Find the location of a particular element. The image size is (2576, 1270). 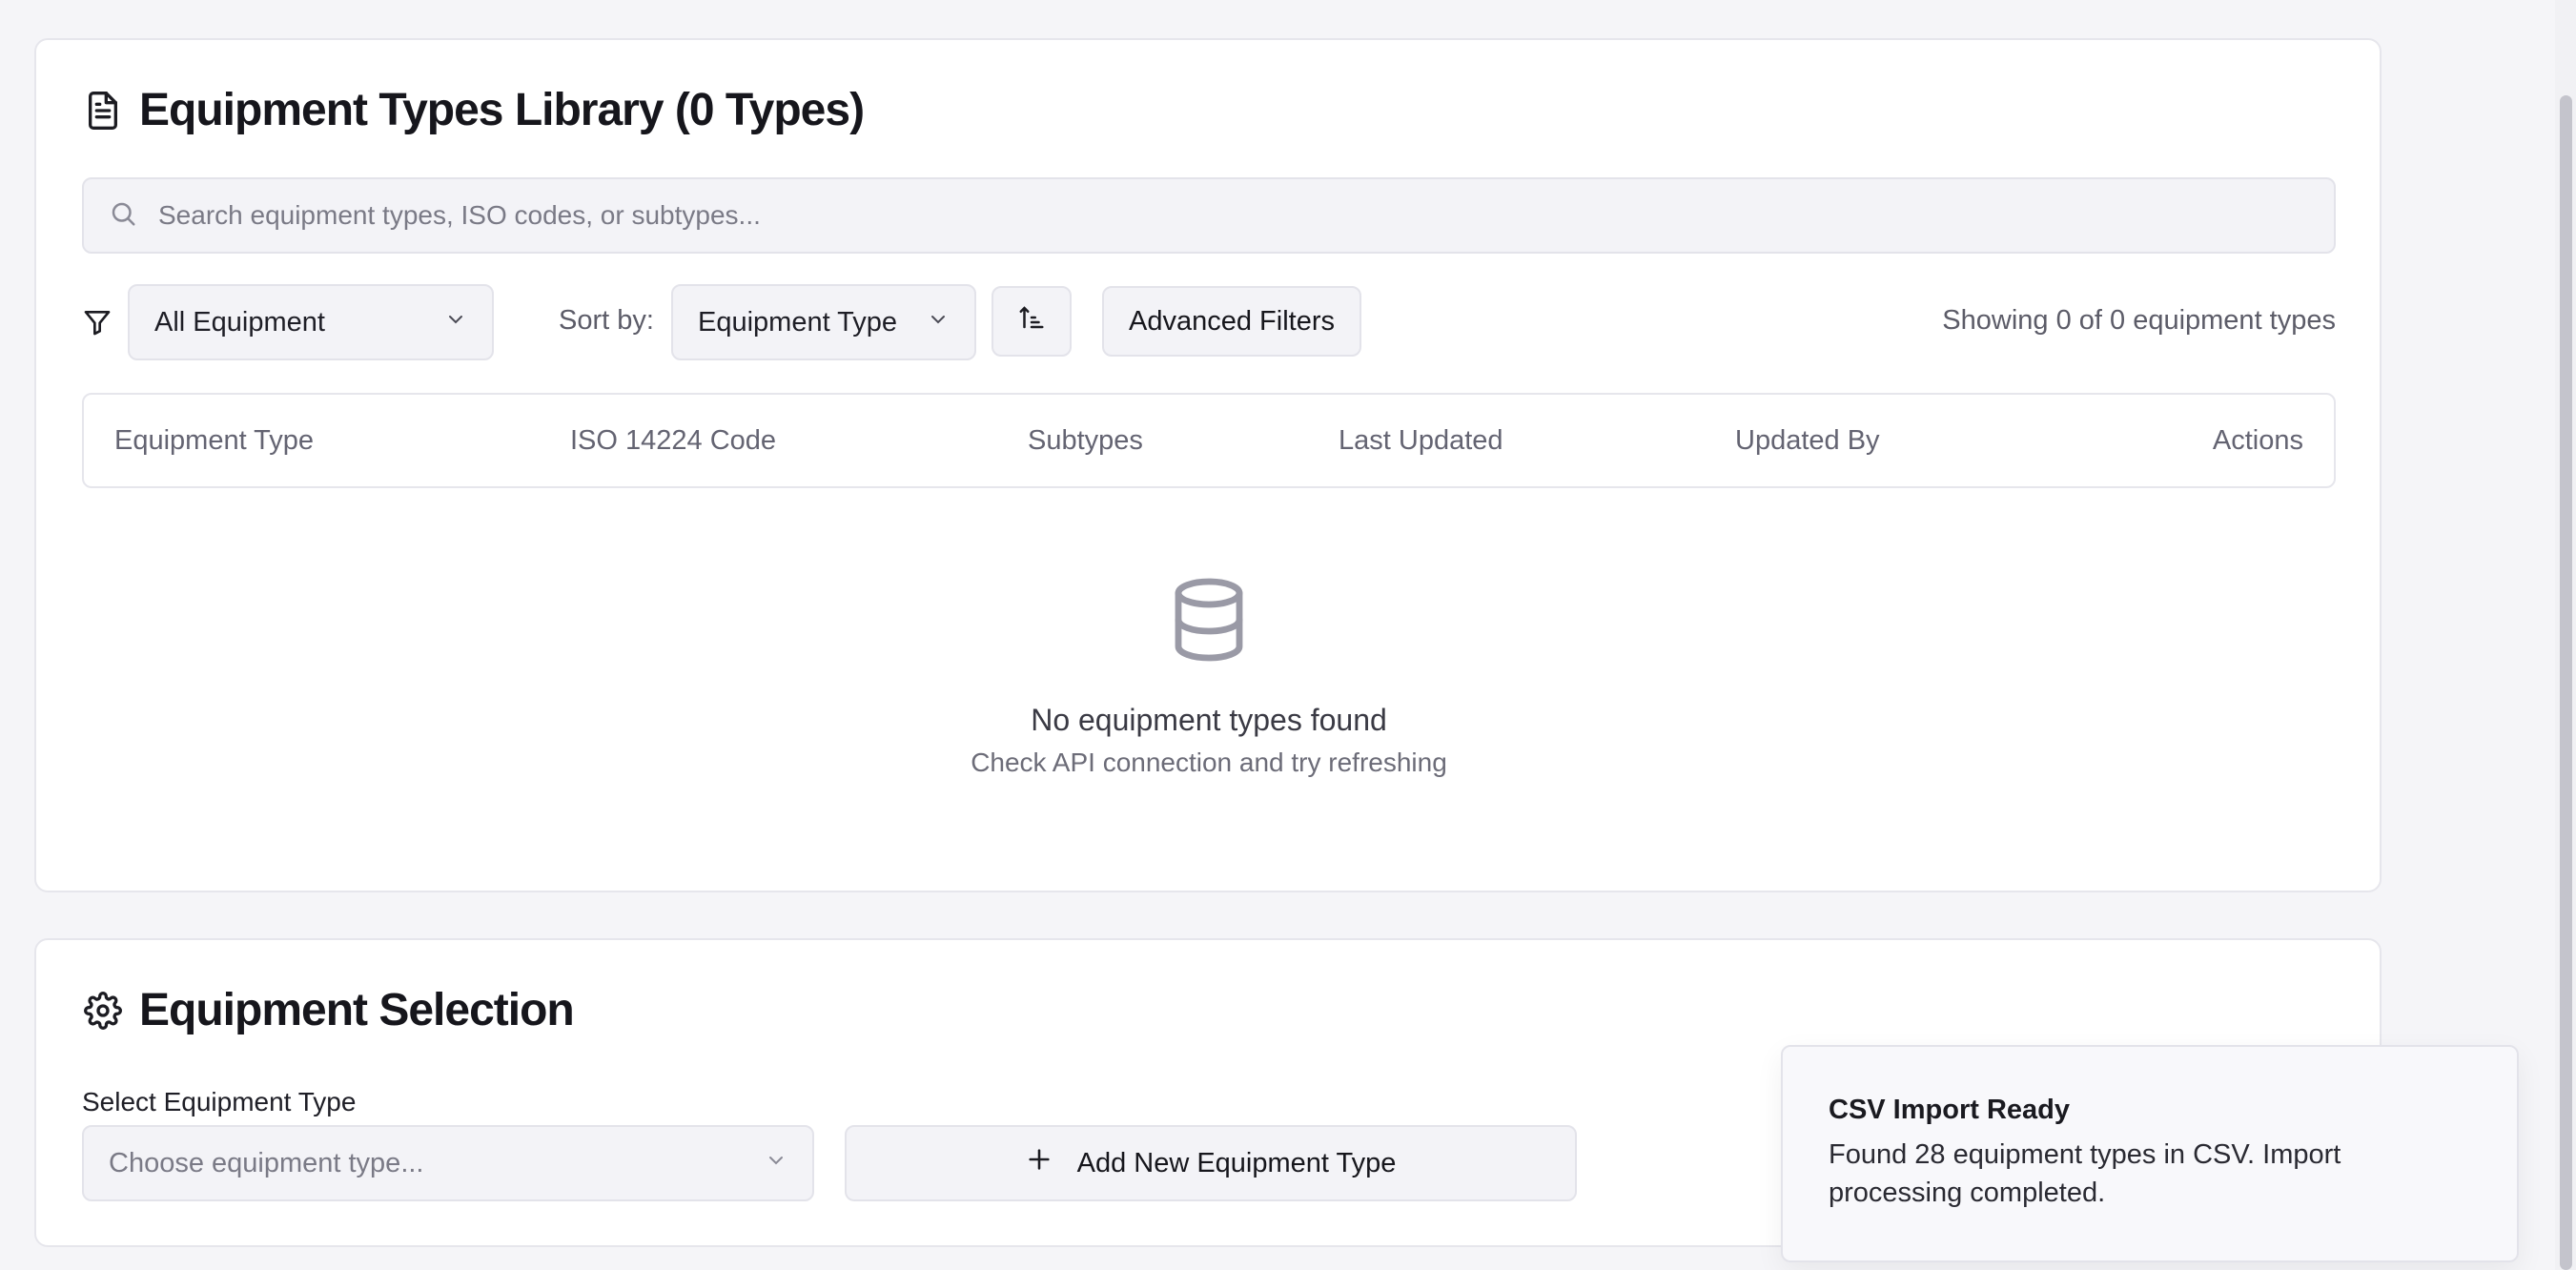

sort-select: Equipment Type is located at coordinates (823, 322).